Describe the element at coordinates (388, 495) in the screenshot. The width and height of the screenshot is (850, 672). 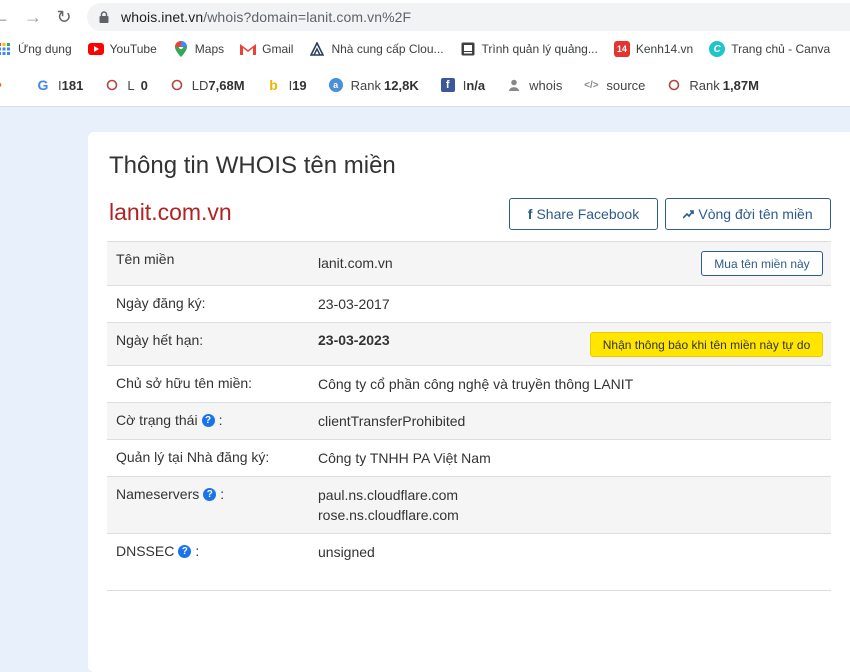
I see `nameserver-item: paul.ns.cloudflare.com` at that location.